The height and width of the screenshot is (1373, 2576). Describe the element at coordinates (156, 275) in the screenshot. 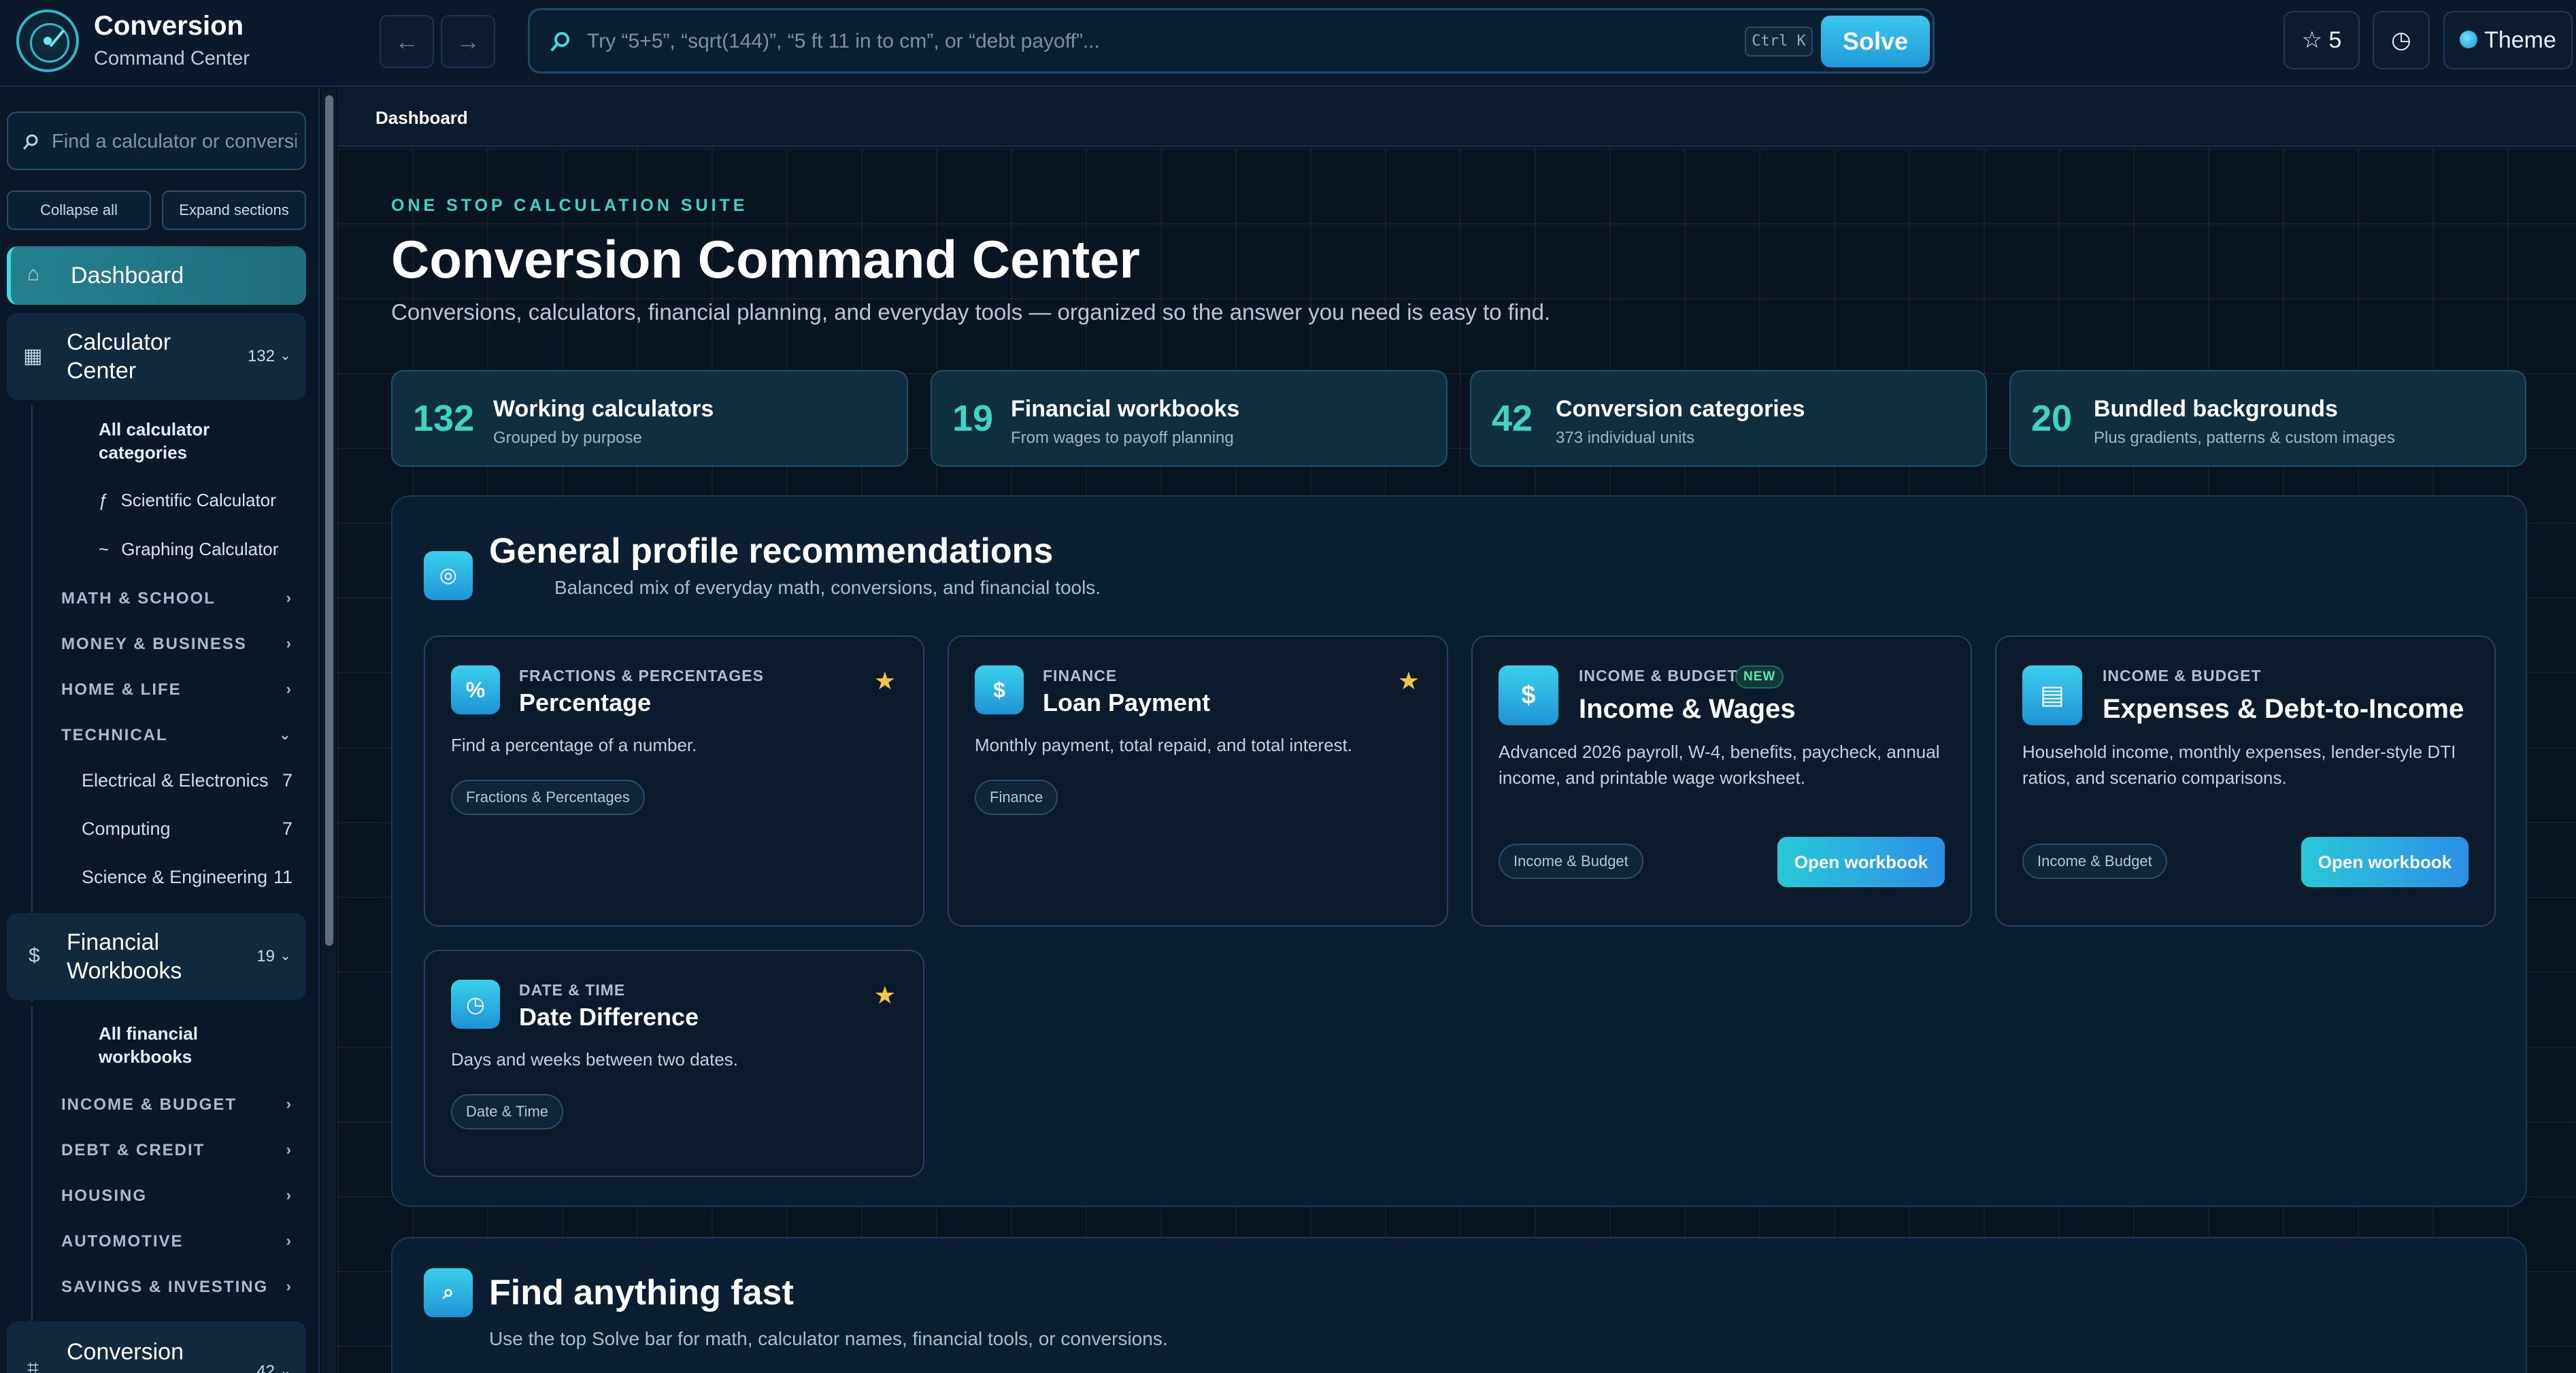

I see `sidebar-item-dashboard: ⌂ Dashboard` at that location.